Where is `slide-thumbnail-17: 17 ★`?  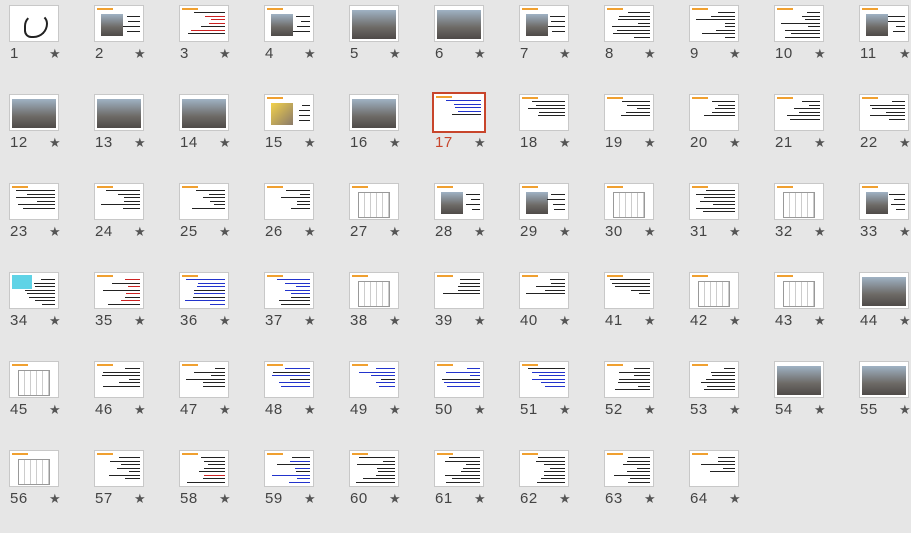
slide-thumbnail-17: 17 ★ is located at coordinates (467, 133).